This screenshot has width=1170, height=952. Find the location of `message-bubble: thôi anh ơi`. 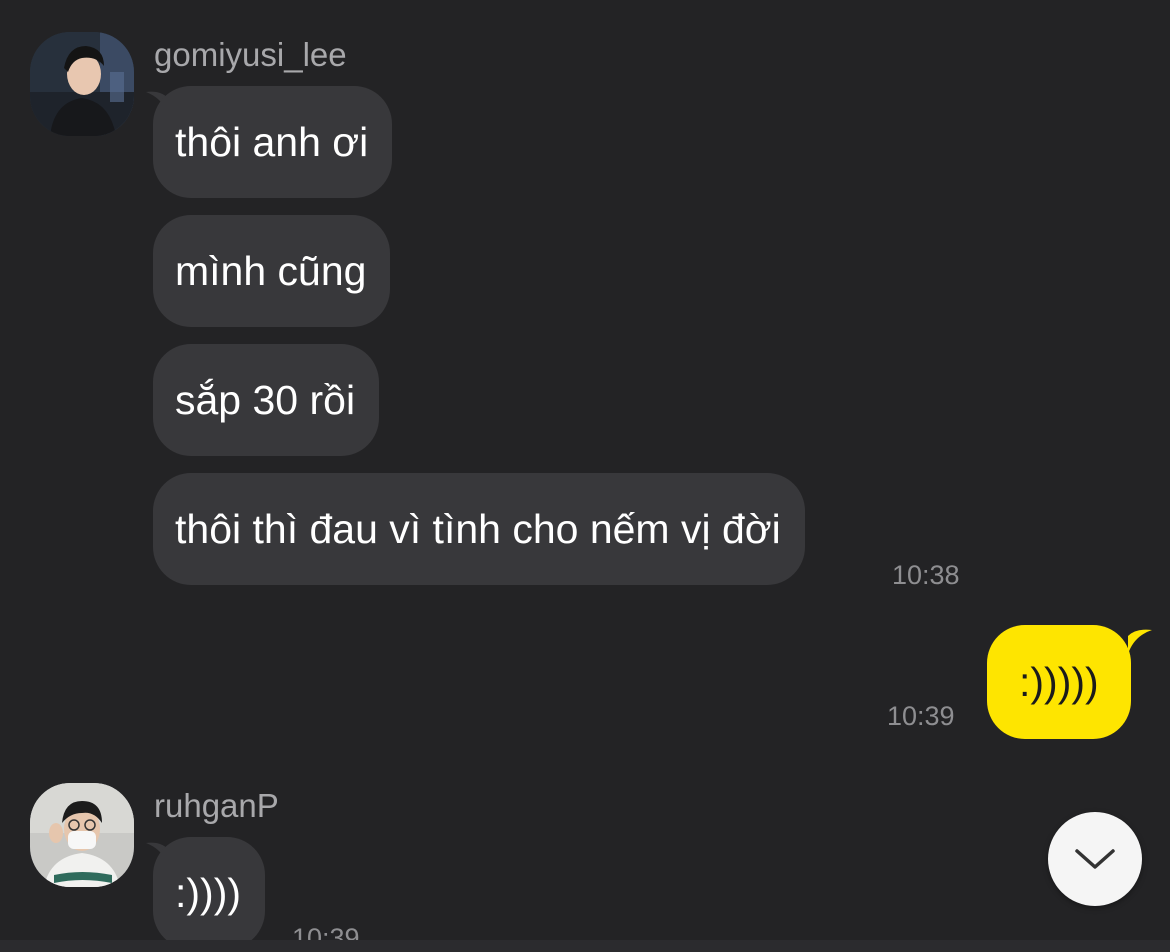

message-bubble: thôi anh ơi is located at coordinates (273, 142).